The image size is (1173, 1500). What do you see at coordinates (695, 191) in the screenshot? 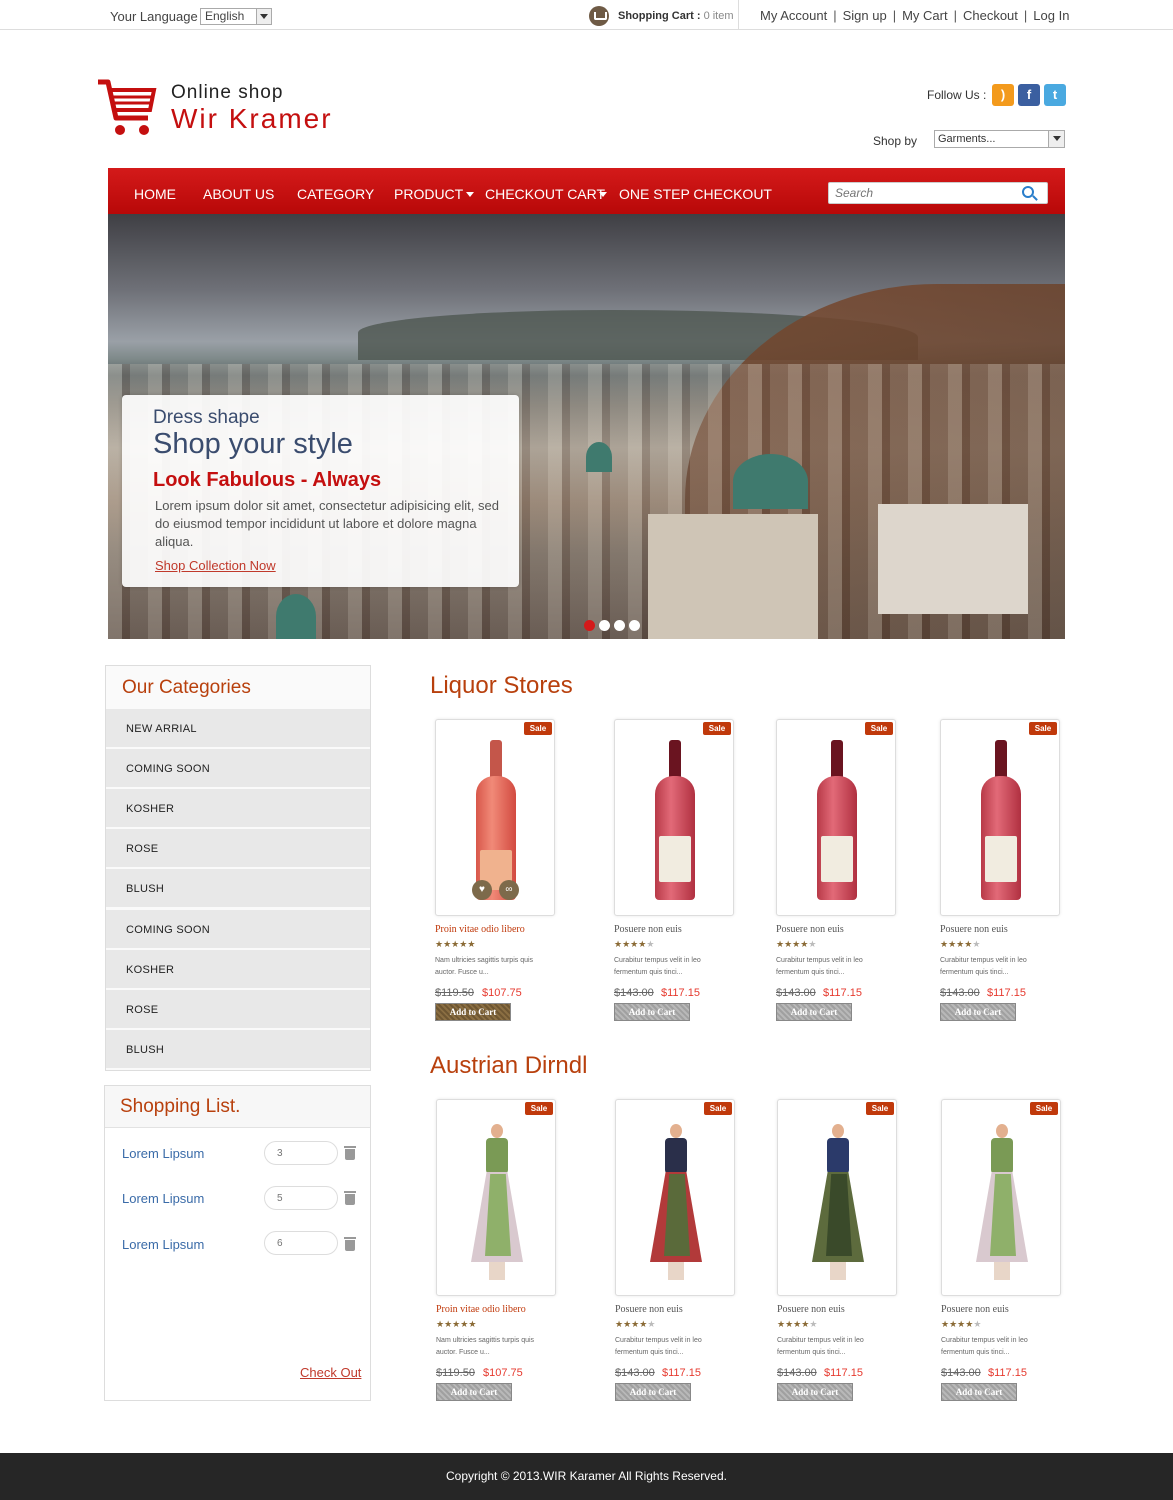
I see `nav-one-step-checkout: ONE STEP CHECKOUT` at bounding box center [695, 191].